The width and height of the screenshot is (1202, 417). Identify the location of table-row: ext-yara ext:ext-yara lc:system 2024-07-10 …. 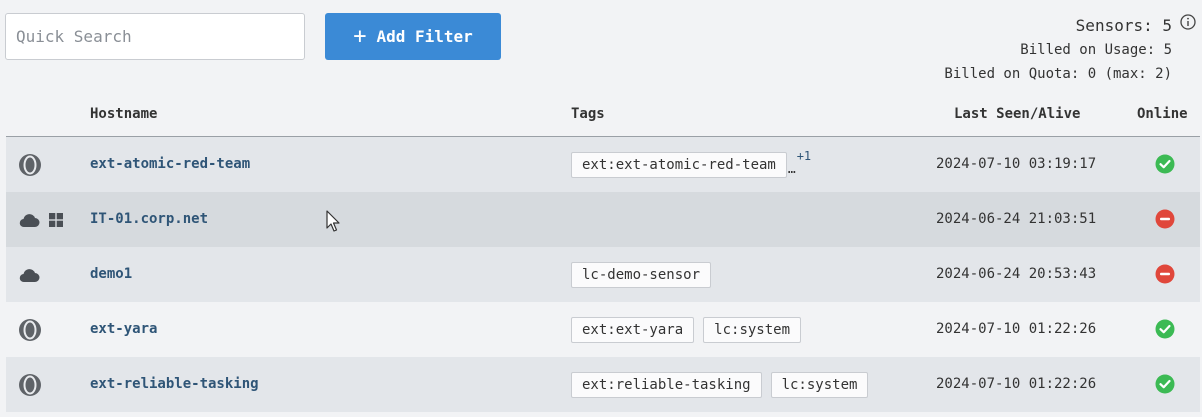
(603, 329).